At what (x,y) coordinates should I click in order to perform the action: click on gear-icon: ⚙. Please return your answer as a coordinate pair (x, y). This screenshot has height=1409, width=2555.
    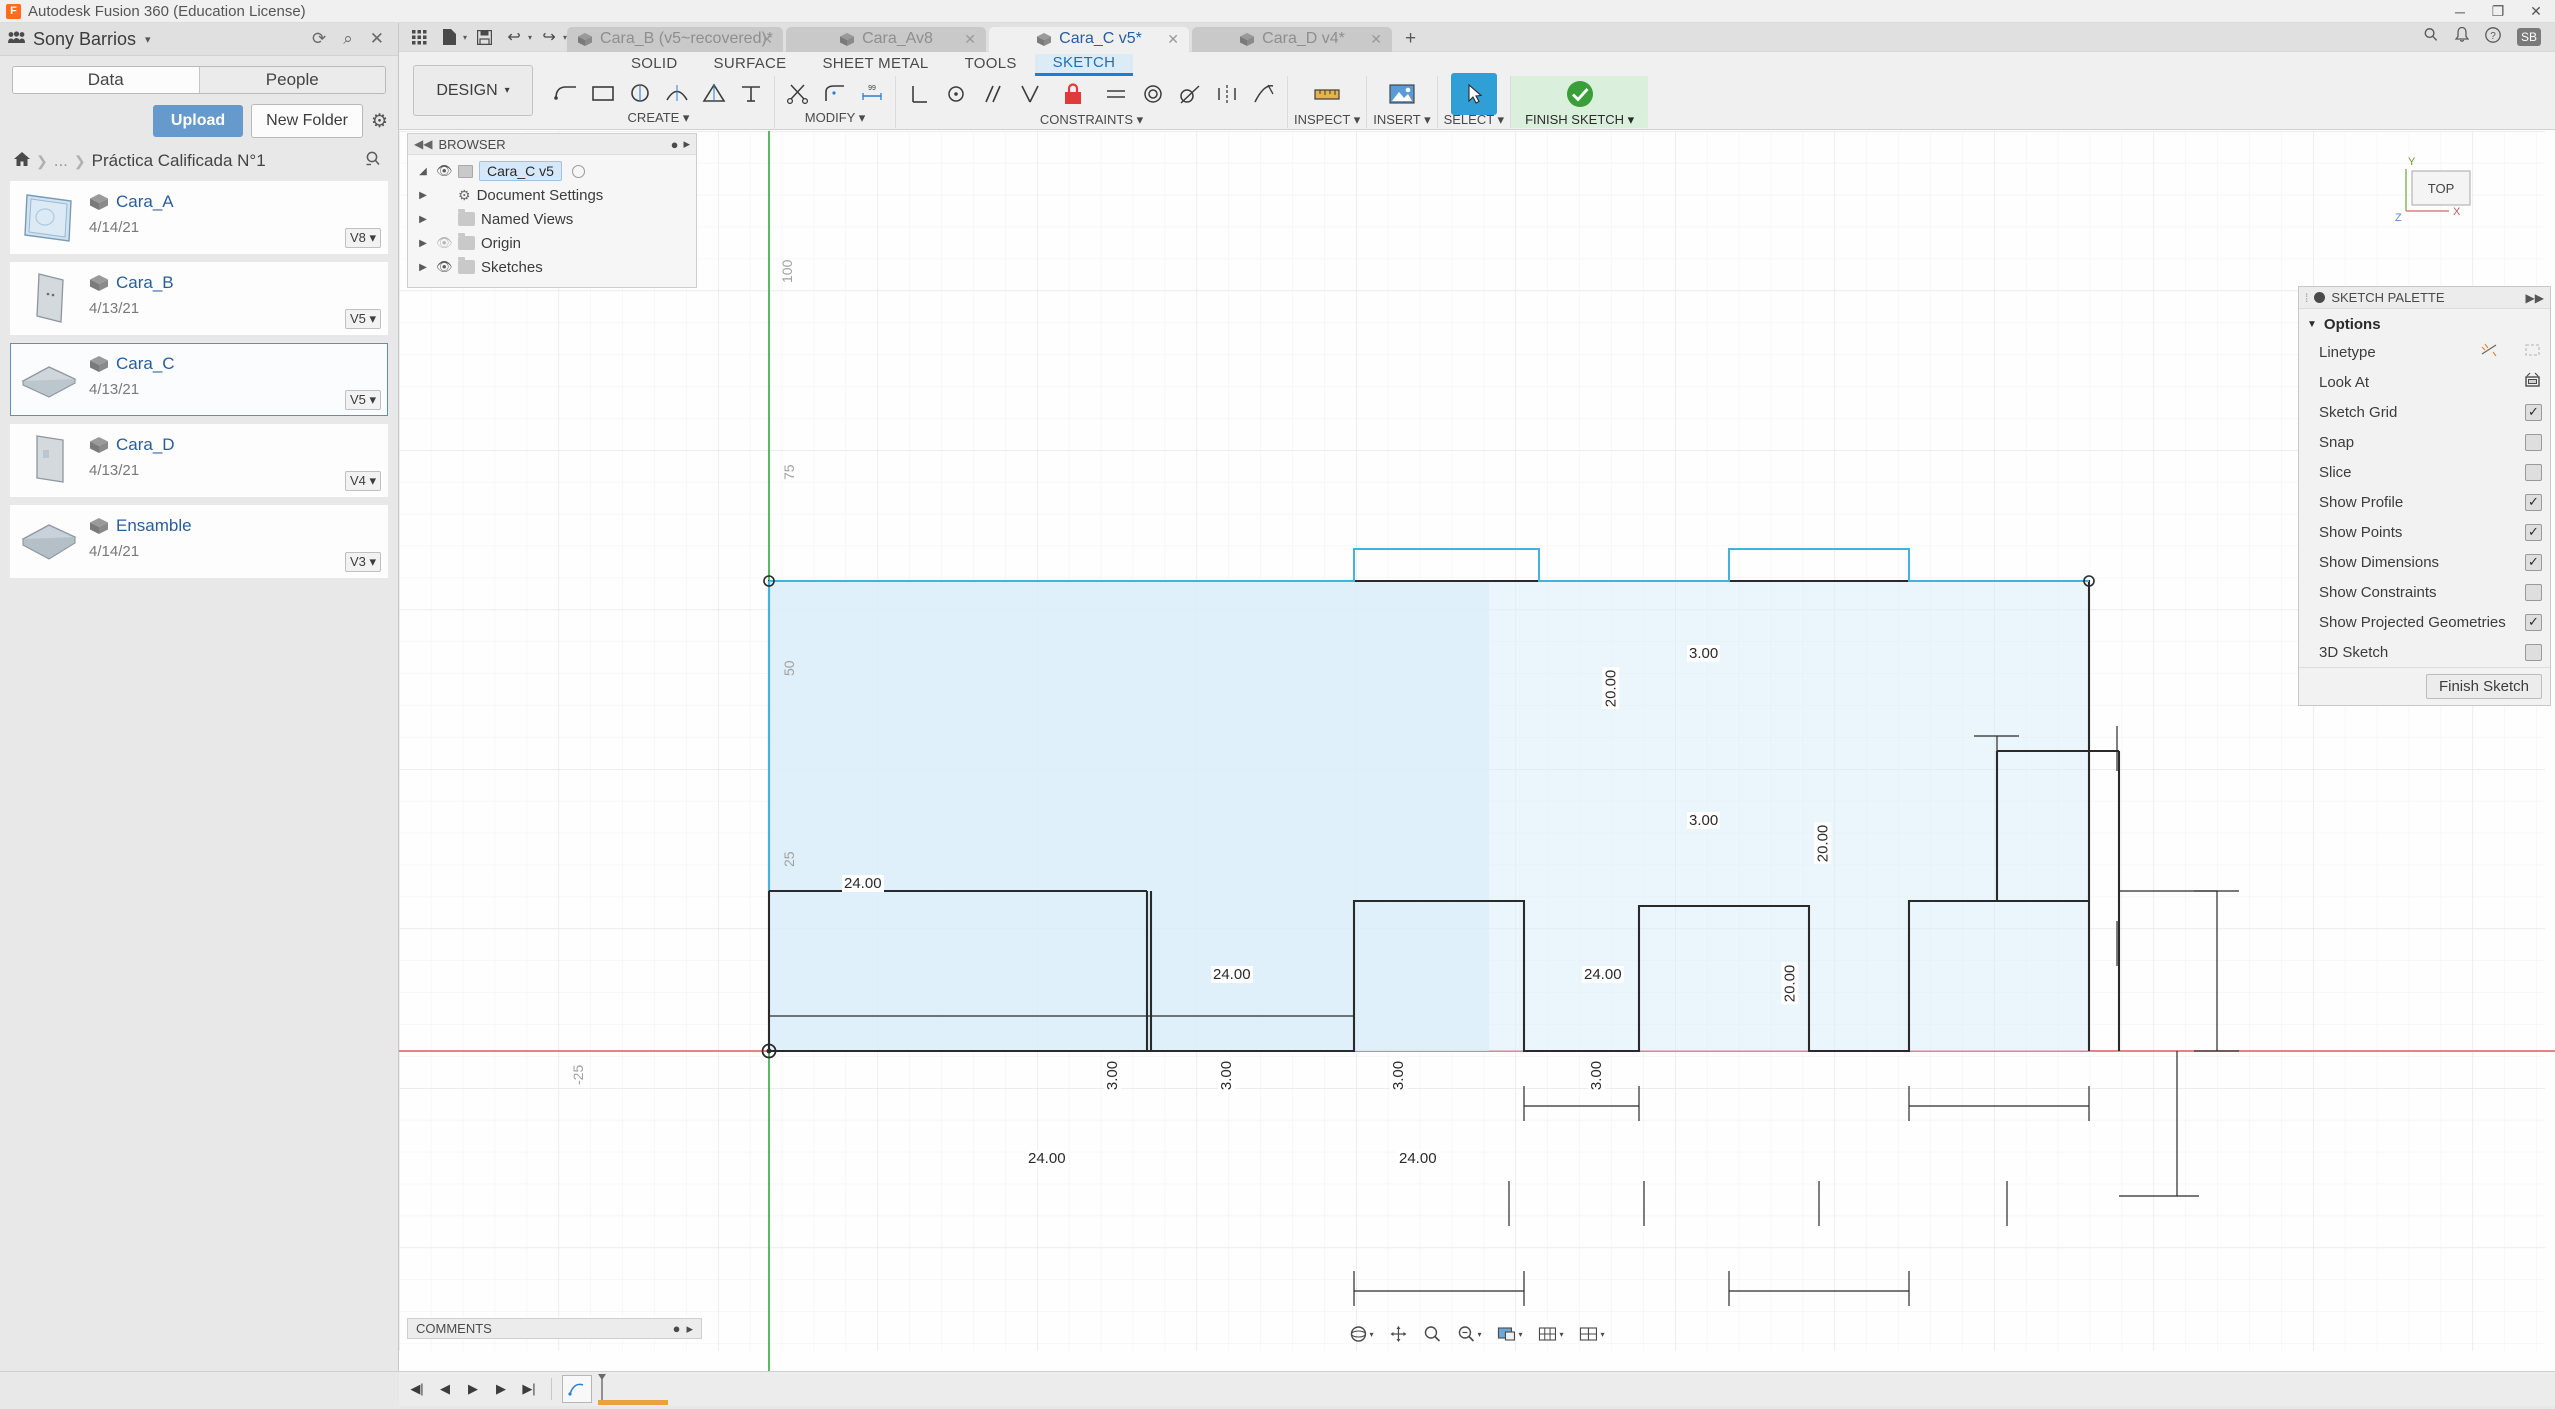
    Looking at the image, I should click on (379, 121).